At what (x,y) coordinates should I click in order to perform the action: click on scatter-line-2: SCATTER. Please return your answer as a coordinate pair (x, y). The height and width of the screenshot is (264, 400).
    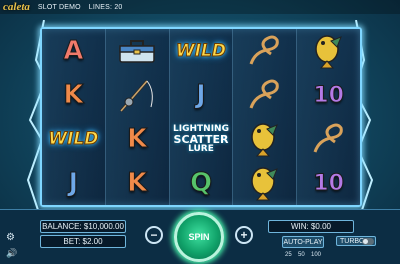
    Looking at the image, I should click on (201, 139).